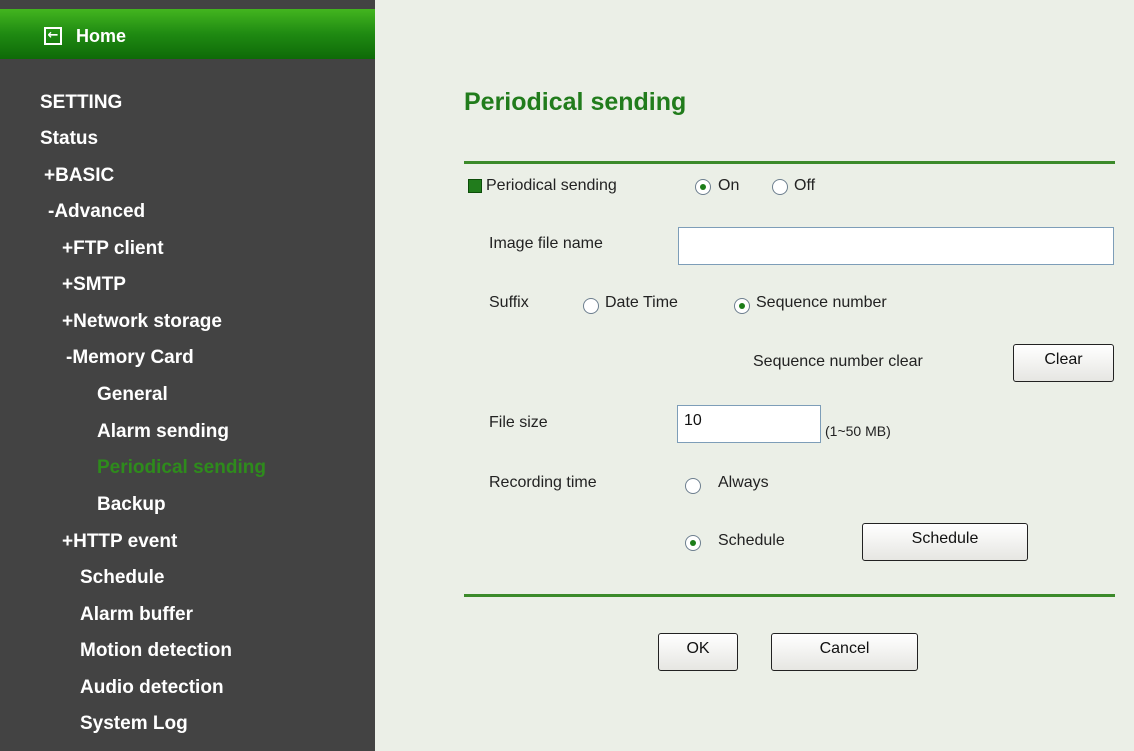 The image size is (1134, 751). Describe the element at coordinates (181, 468) in the screenshot. I see `nav-periodical-sending: Periodical sending` at that location.